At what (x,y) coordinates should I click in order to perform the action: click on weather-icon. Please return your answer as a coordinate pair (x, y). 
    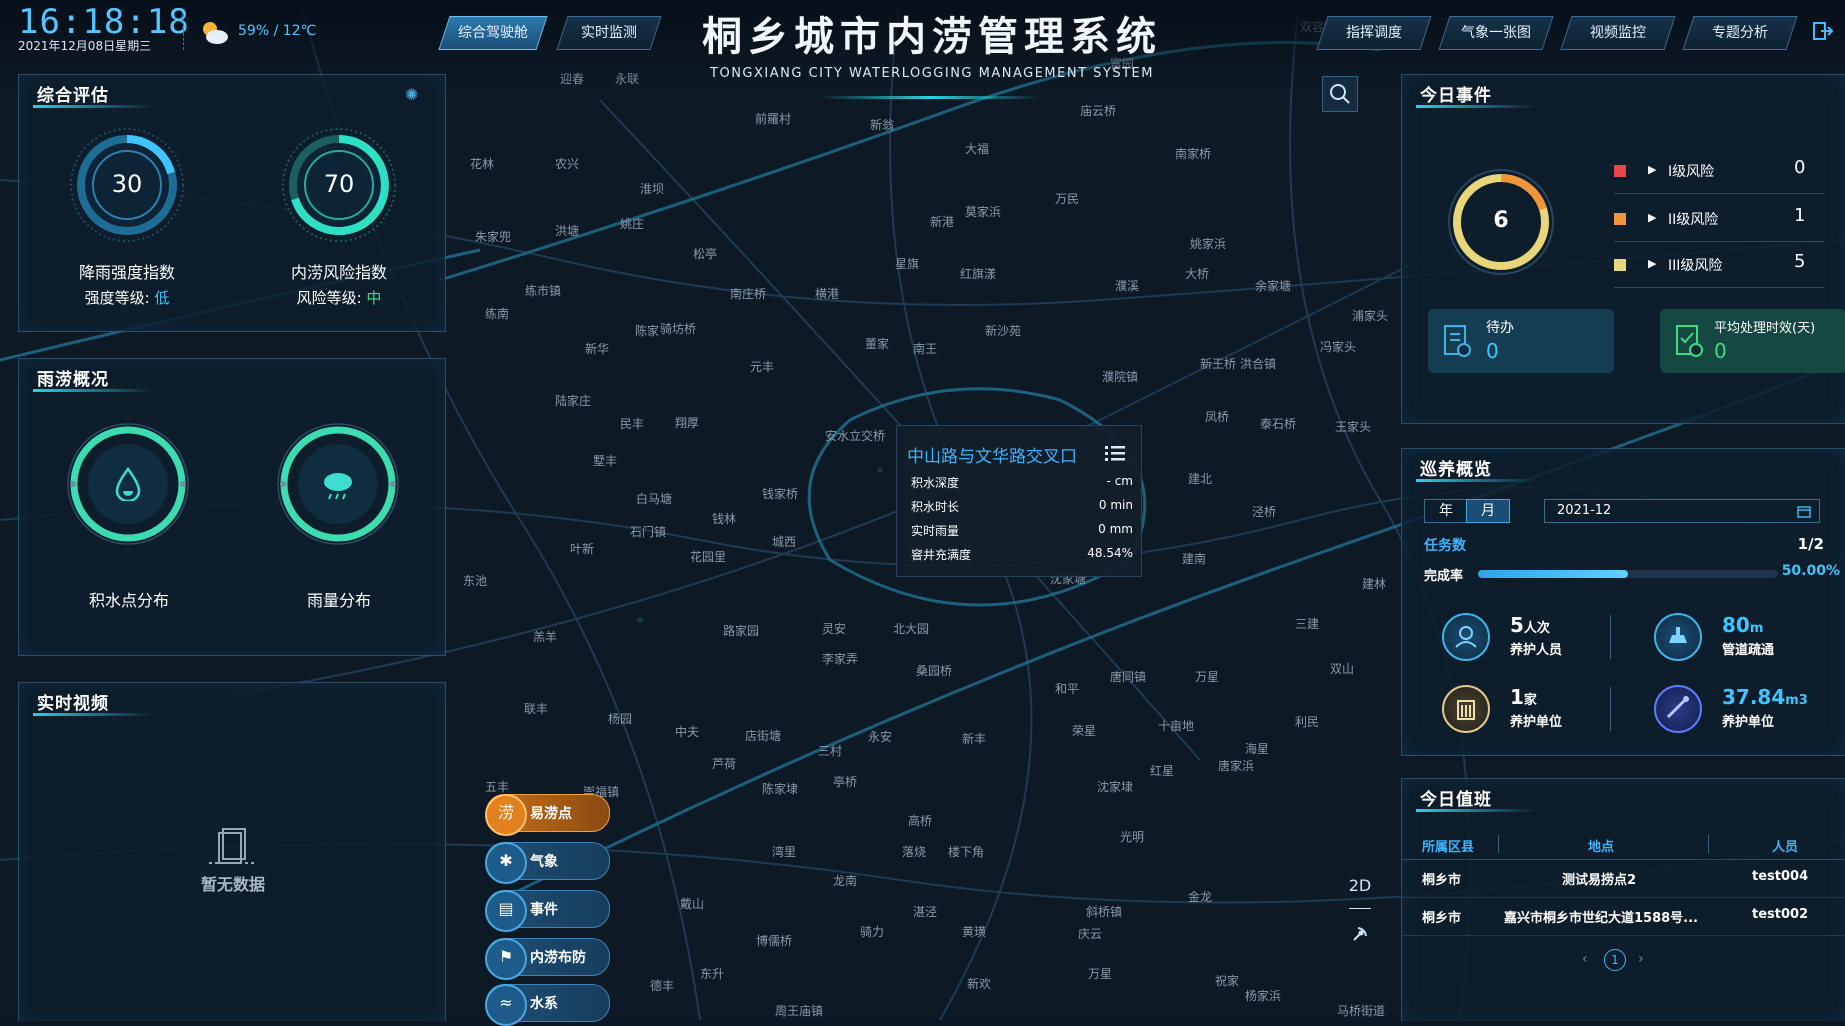
    Looking at the image, I should click on (214, 32).